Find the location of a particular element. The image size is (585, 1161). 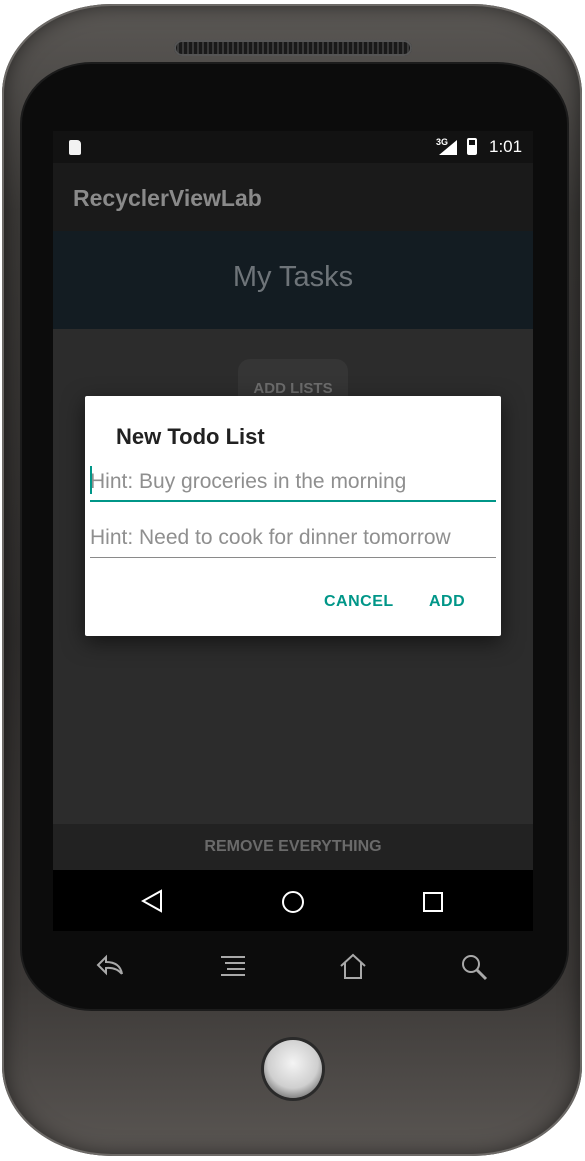

page-title: My Tasks is located at coordinates (293, 277).